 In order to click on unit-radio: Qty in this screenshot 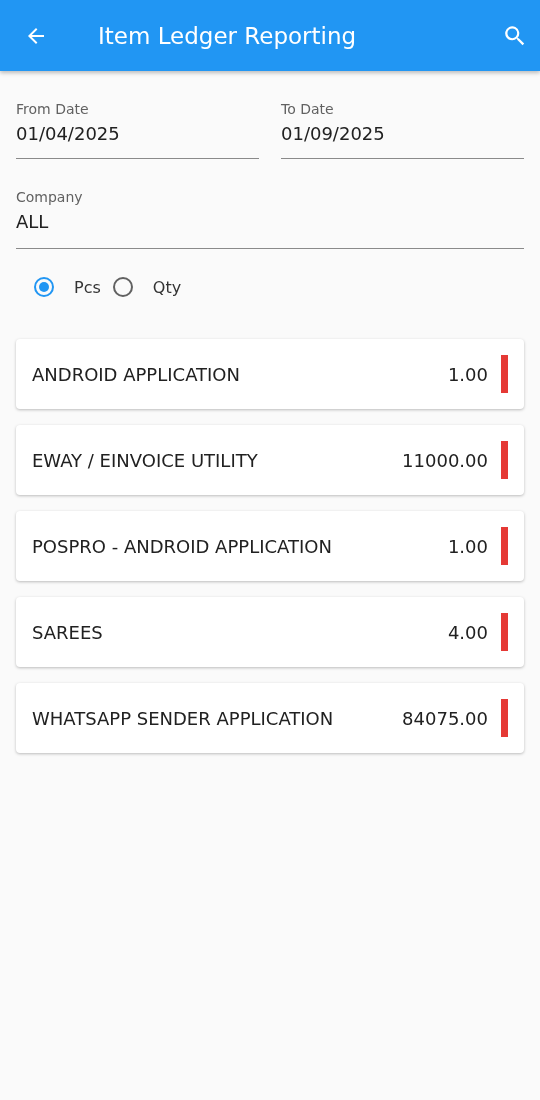, I will do `click(147, 287)`.